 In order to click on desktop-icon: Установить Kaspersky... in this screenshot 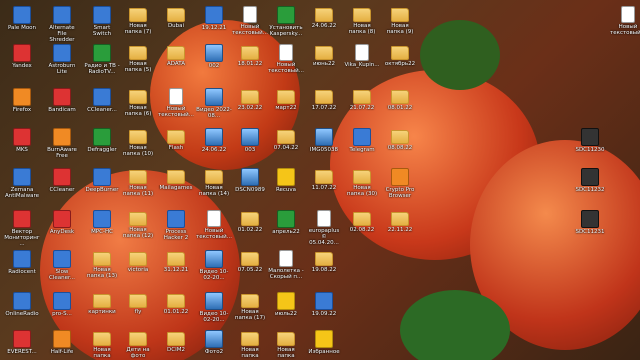, I will do `click(286, 26)`.